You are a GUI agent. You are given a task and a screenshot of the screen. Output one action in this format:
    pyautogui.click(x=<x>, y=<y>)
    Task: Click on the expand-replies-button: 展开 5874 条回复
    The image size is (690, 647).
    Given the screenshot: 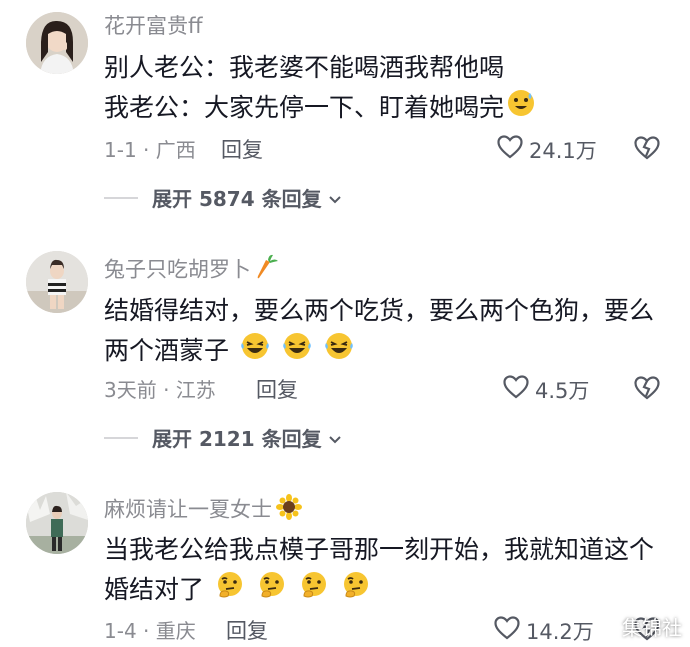 What is the action you would take?
    pyautogui.click(x=223, y=197)
    